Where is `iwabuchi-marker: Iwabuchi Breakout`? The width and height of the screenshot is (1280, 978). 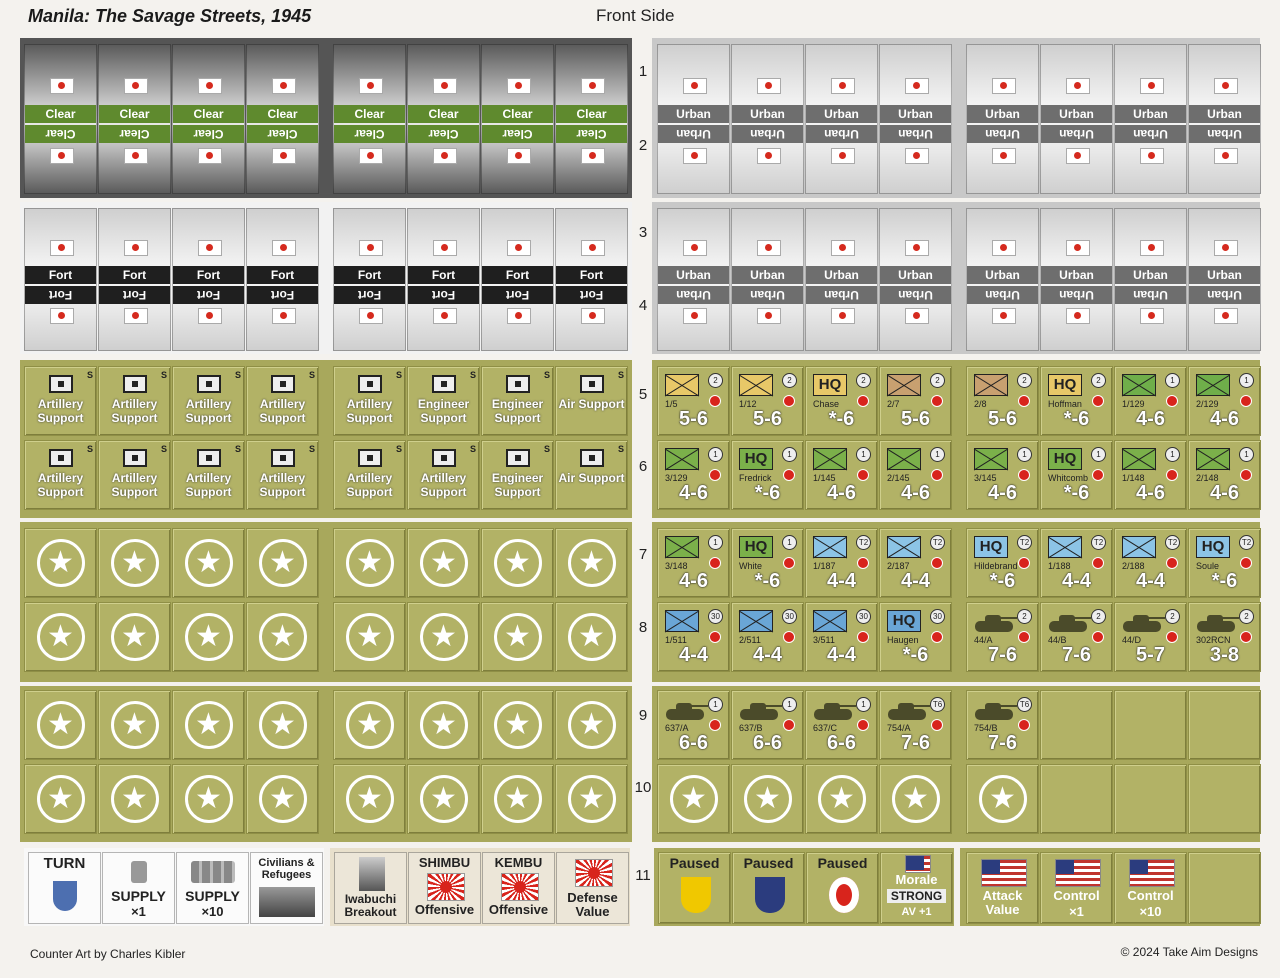 iwabuchi-marker: Iwabuchi Breakout is located at coordinates (370, 888).